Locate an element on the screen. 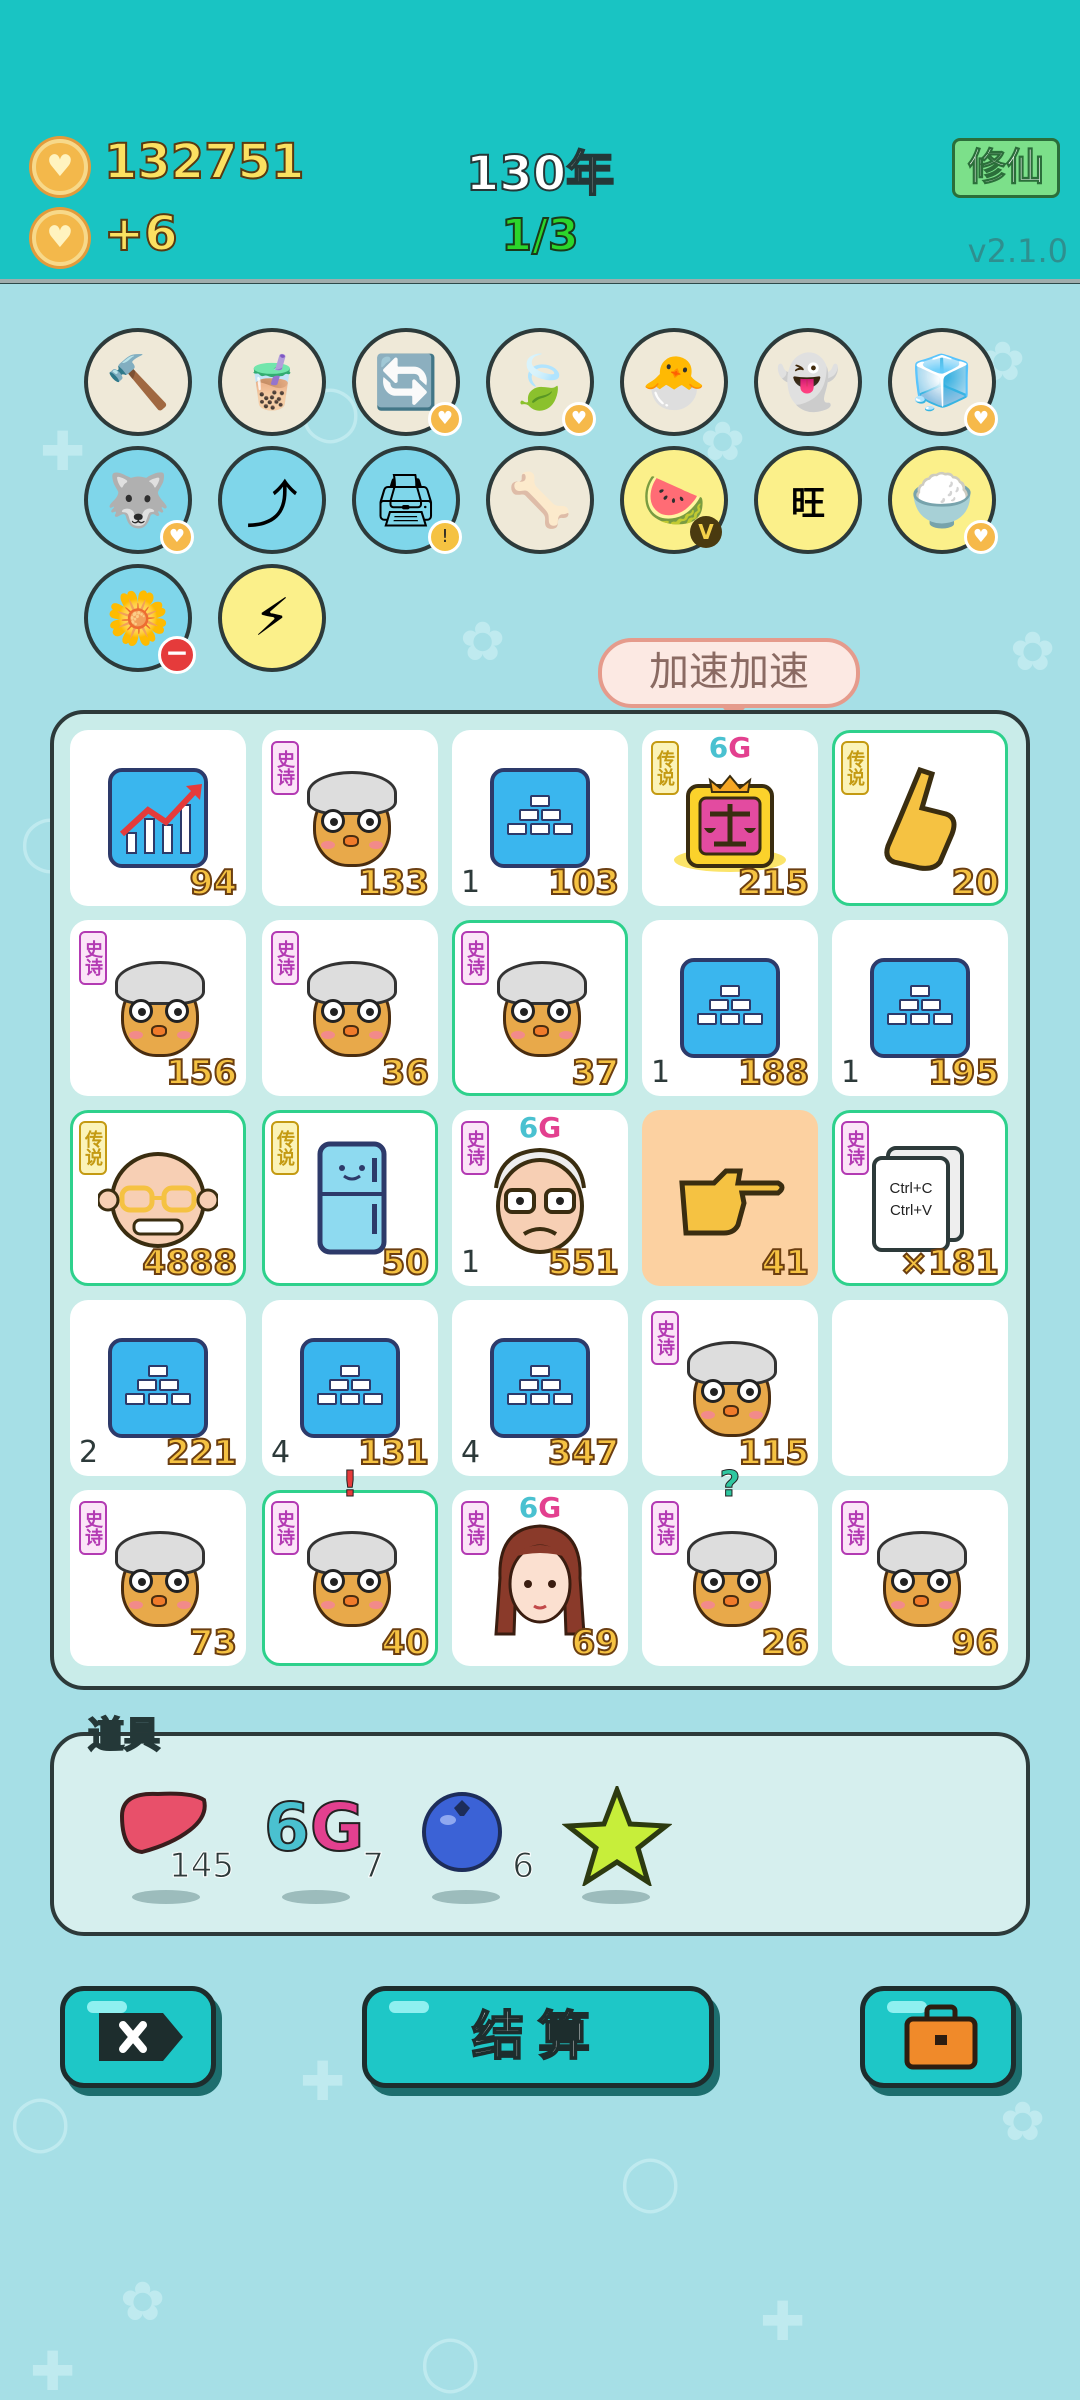 The image size is (1080, 2400). board-cell-gold: 4 131 is located at coordinates (350, 1388).